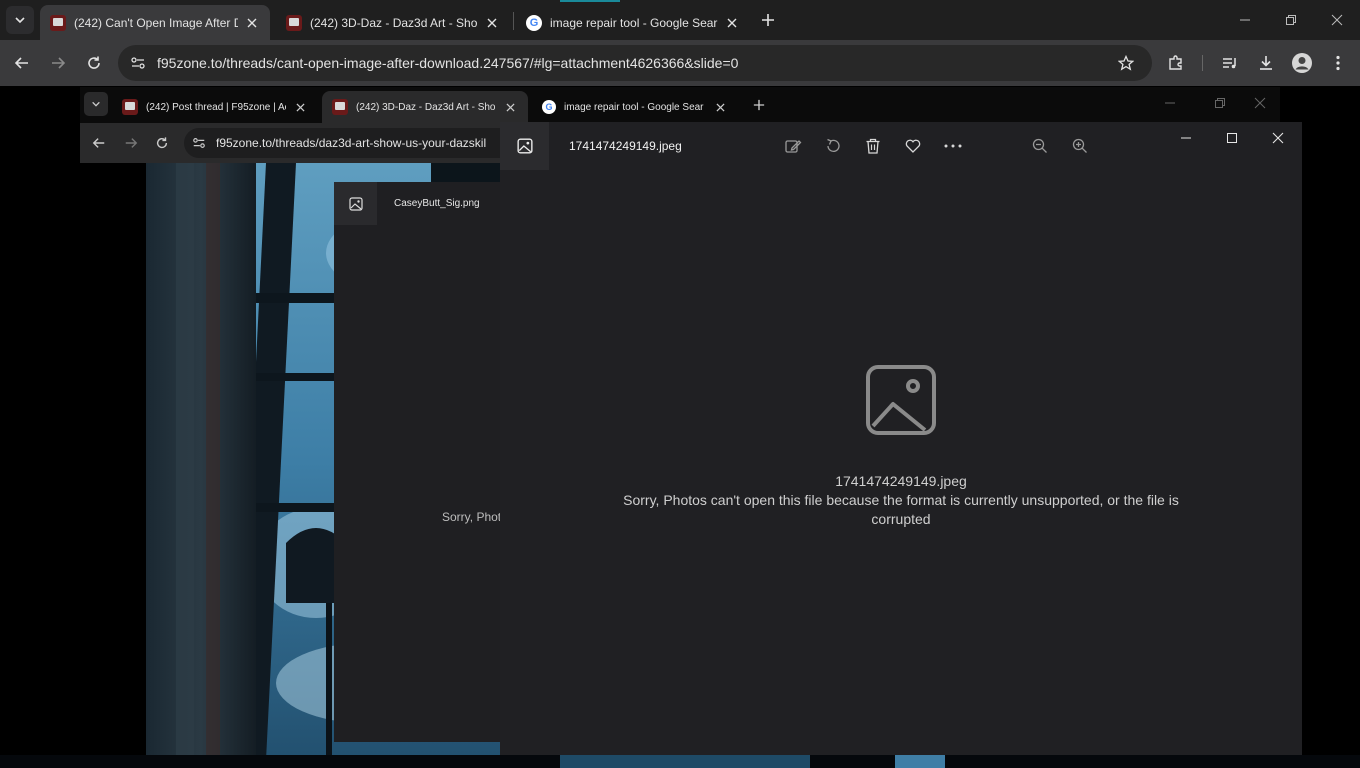 This screenshot has height=768, width=1360. I want to click on zoom-in-icon, so click(1080, 146).